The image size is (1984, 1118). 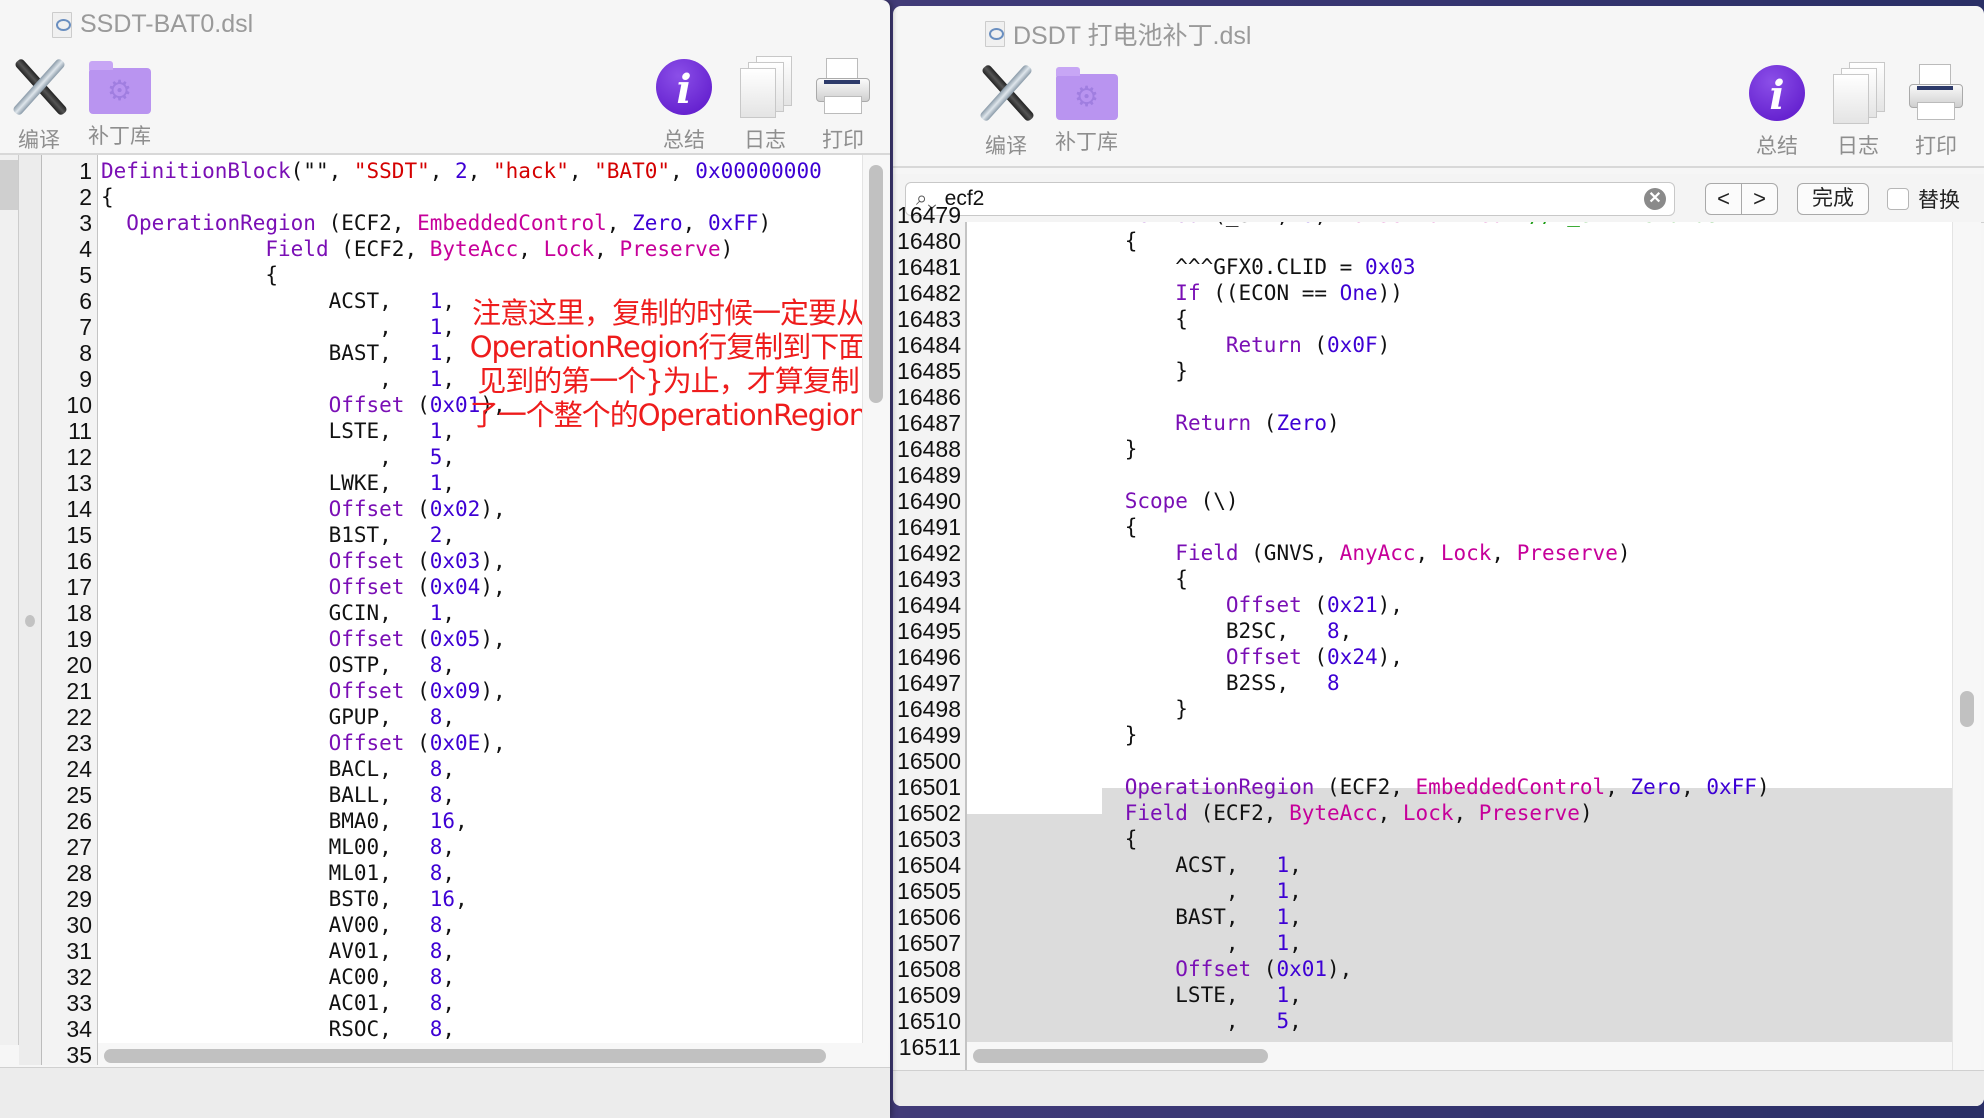 What do you see at coordinates (1371, 631) in the screenshot?
I see `code-line: B2SC, 8,` at bounding box center [1371, 631].